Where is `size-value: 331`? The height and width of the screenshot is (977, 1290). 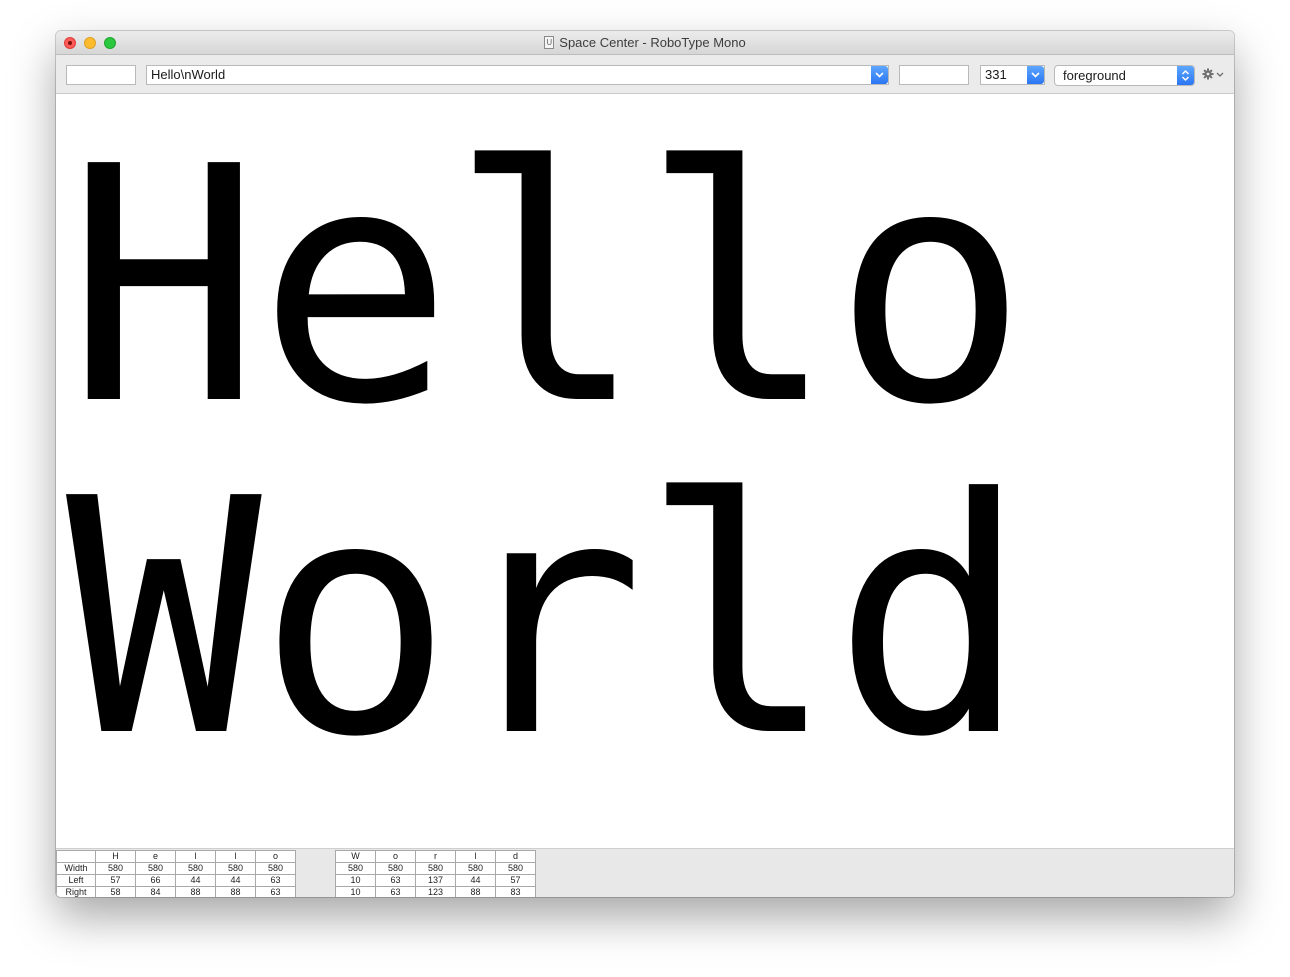 size-value: 331 is located at coordinates (996, 74).